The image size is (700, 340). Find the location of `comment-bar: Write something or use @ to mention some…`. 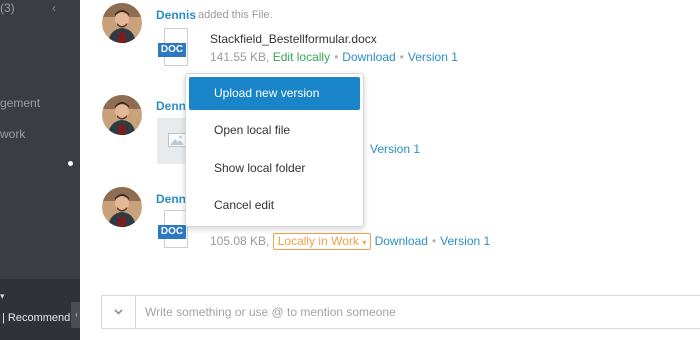

comment-bar: Write something or use @ to mention some… is located at coordinates (400, 312).